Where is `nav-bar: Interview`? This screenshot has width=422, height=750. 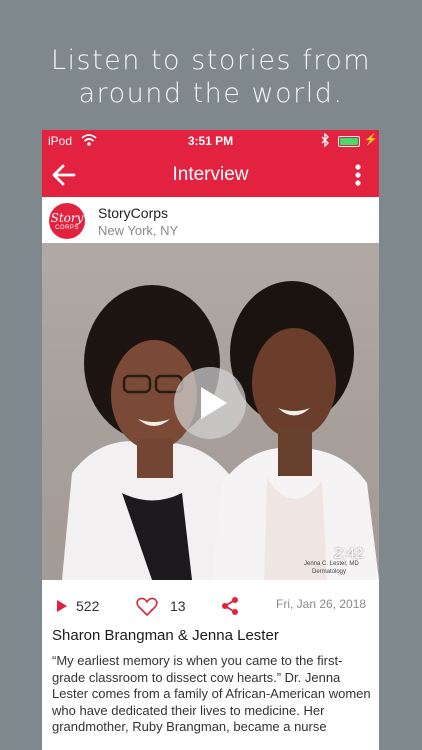 nav-bar: Interview is located at coordinates (210, 174).